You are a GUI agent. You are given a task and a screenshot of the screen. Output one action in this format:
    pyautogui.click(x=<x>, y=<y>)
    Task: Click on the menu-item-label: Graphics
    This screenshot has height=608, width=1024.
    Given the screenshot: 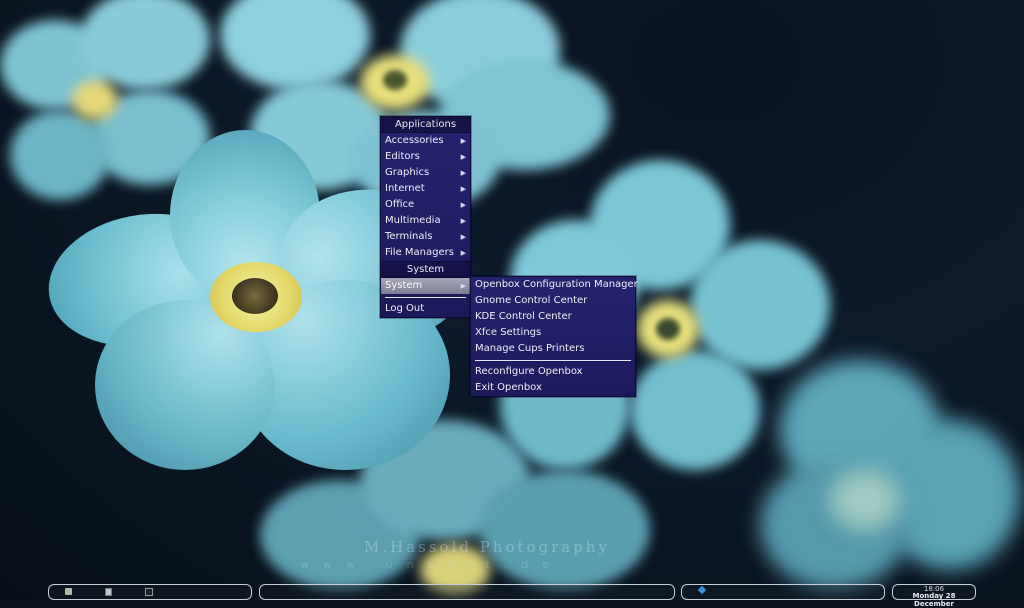 What is the action you would take?
    pyautogui.click(x=407, y=172)
    